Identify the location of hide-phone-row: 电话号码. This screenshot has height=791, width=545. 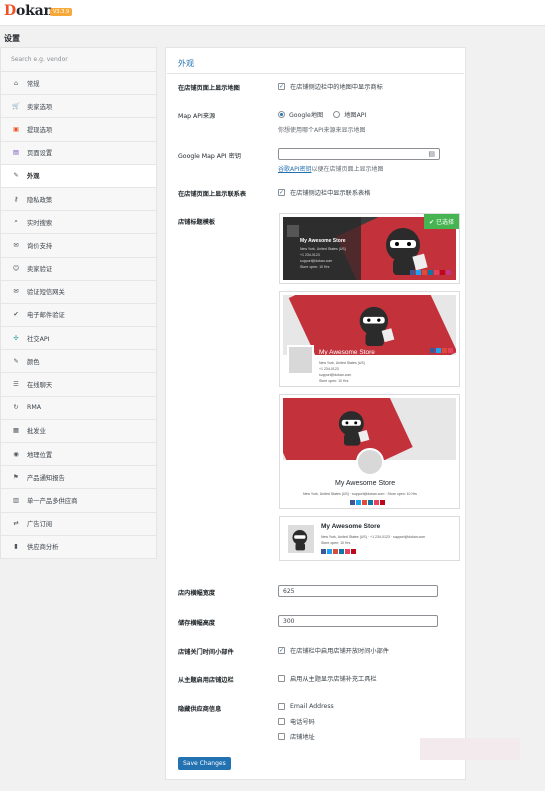
(296, 721).